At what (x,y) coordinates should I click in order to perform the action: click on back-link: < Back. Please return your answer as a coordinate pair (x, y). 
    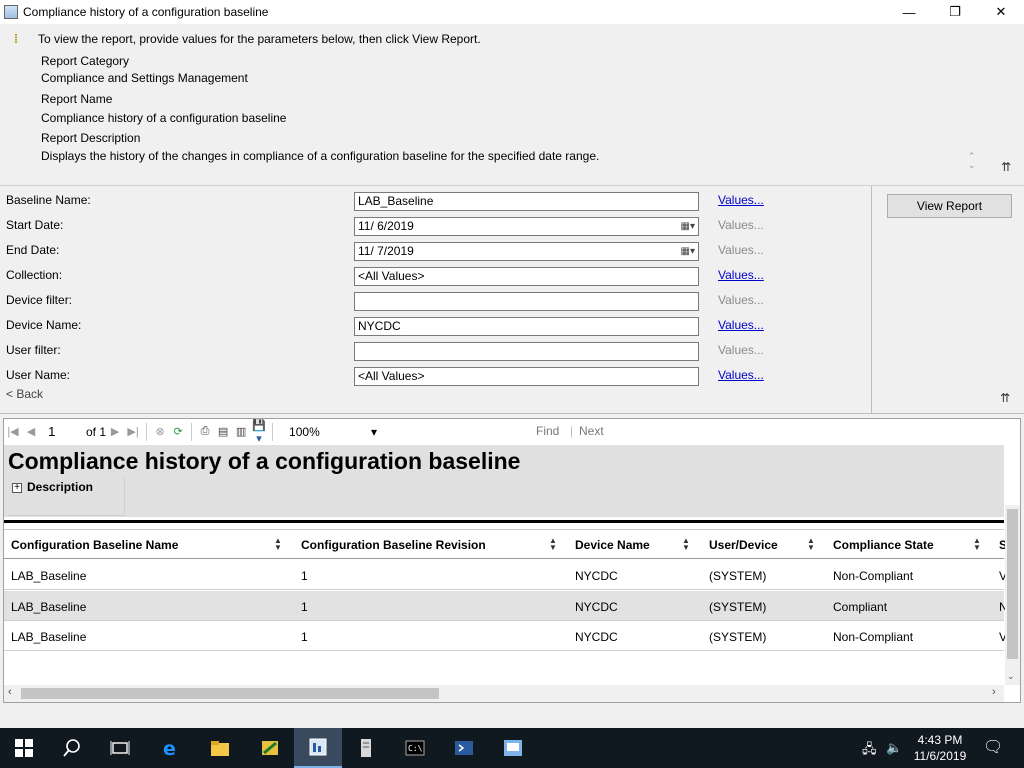
    Looking at the image, I should click on (24, 394).